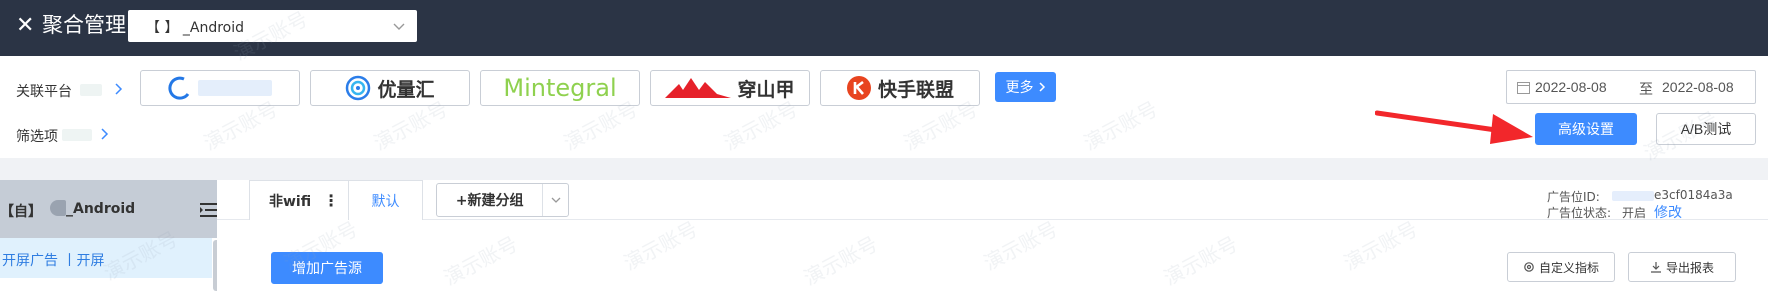 The width and height of the screenshot is (1768, 291). I want to click on platform-name: 快手联盟, so click(915, 89).